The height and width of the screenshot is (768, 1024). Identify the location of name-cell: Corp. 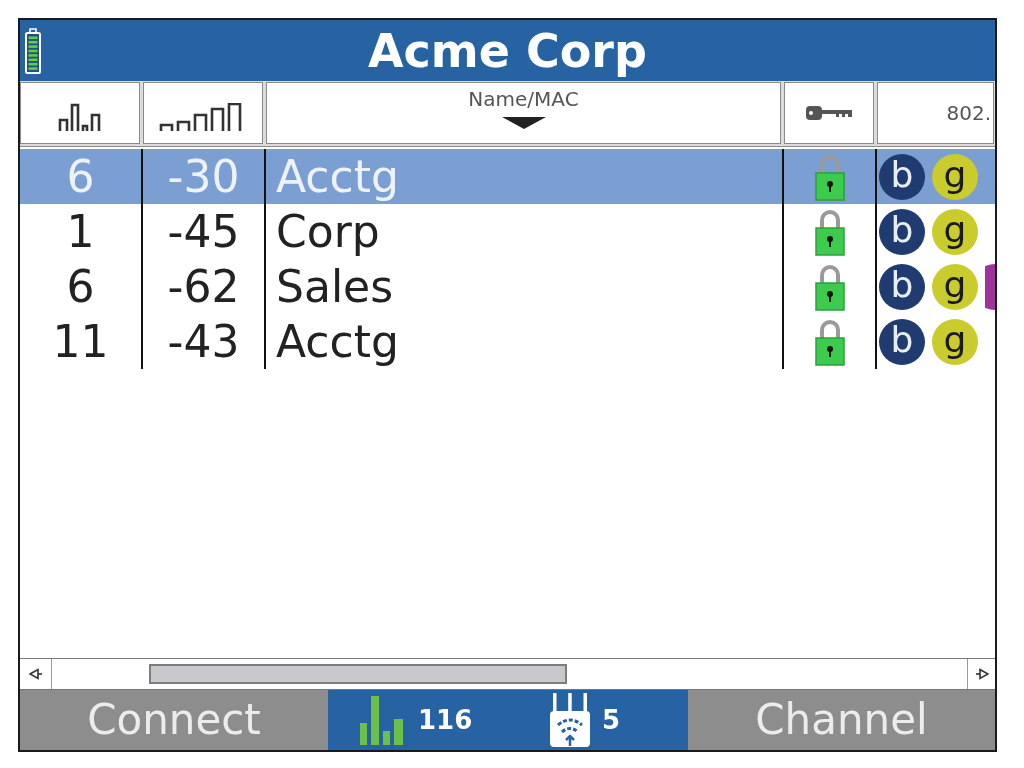
(525, 231).